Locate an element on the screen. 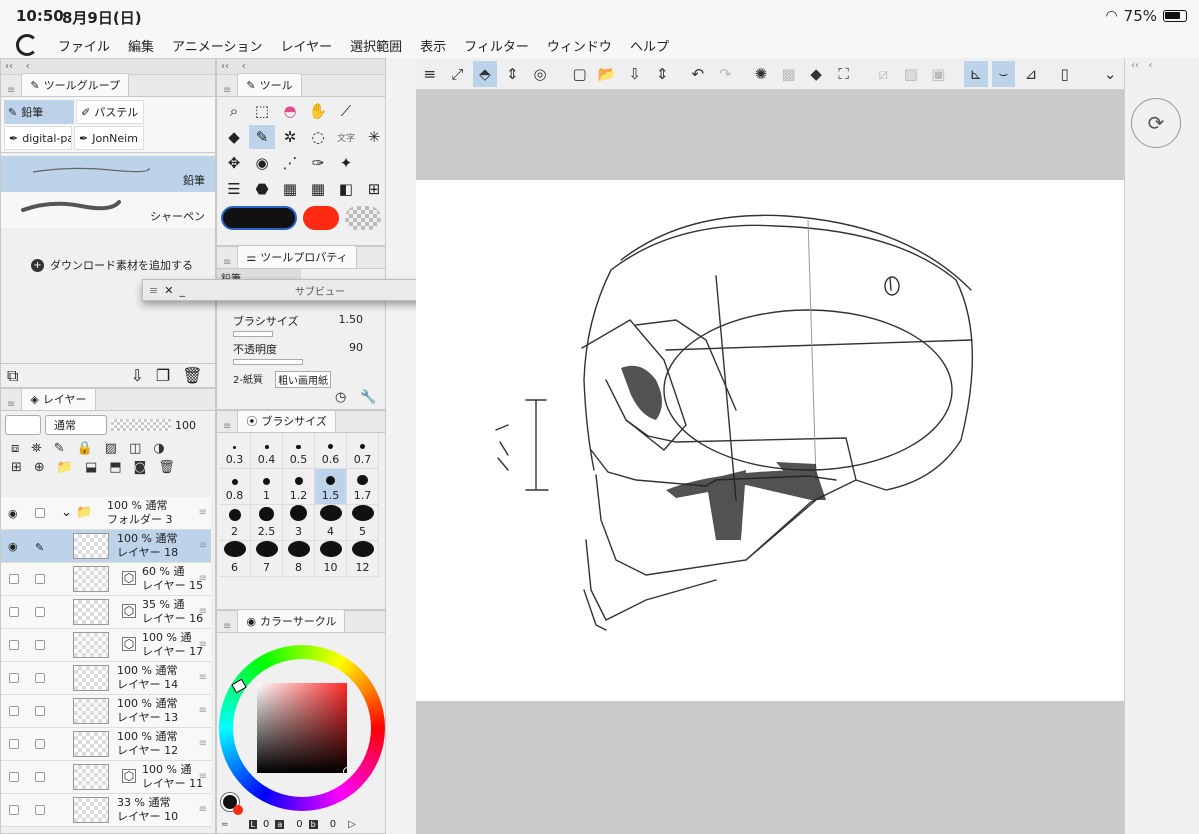 Image resolution: width=1199 pixels, height=834 pixels. transparent-swatch is located at coordinates (363, 218).